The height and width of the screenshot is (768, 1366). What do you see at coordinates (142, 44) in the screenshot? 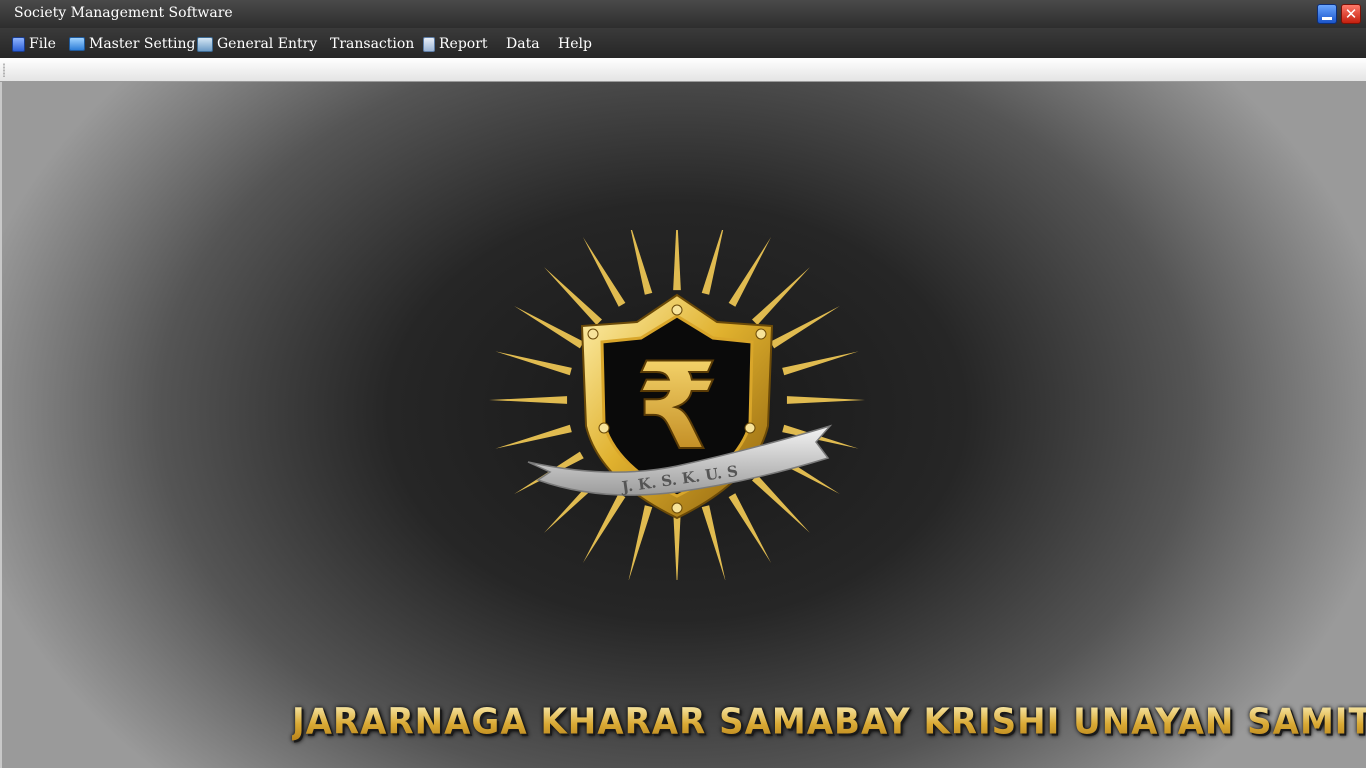
I see `menu-master-setting-label: Master Setting` at bounding box center [142, 44].